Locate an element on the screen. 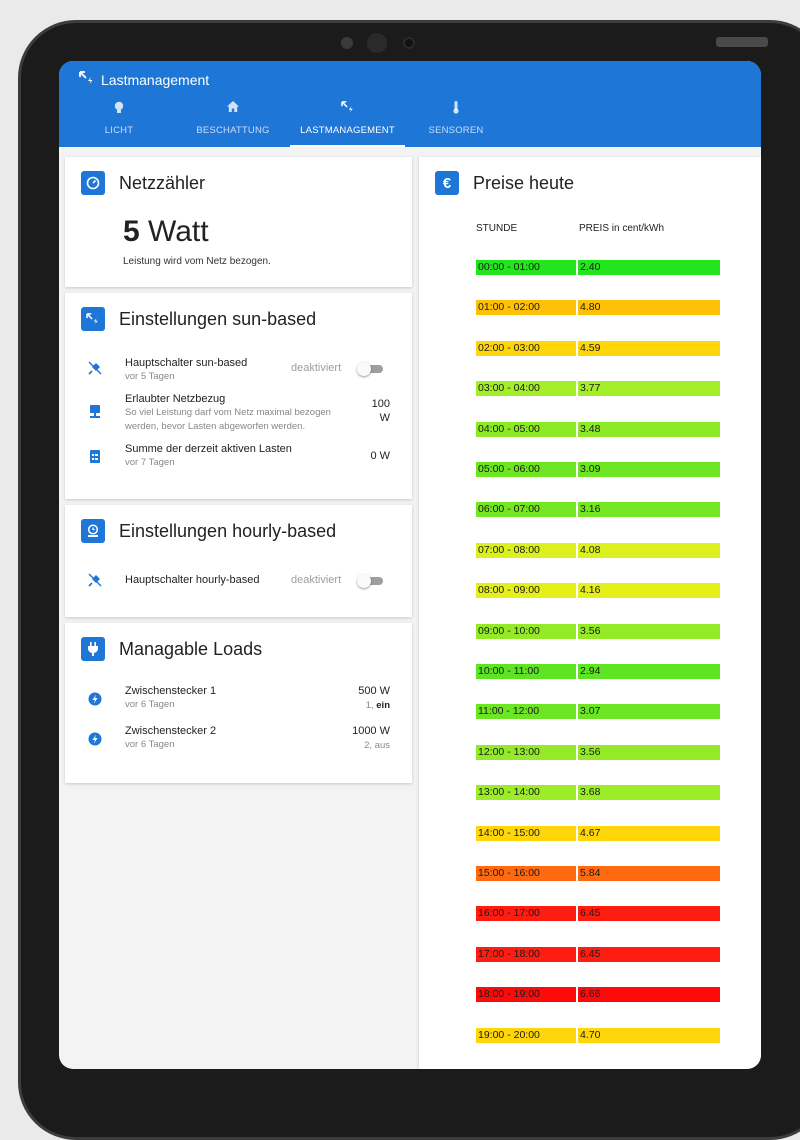  sun-based-switch-state: deaktiviert is located at coordinates (316, 368).